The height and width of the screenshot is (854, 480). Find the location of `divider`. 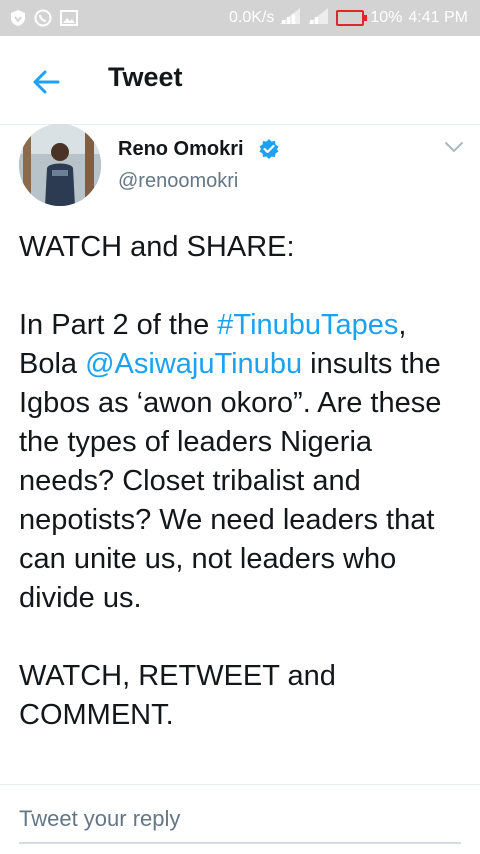

divider is located at coordinates (240, 784).